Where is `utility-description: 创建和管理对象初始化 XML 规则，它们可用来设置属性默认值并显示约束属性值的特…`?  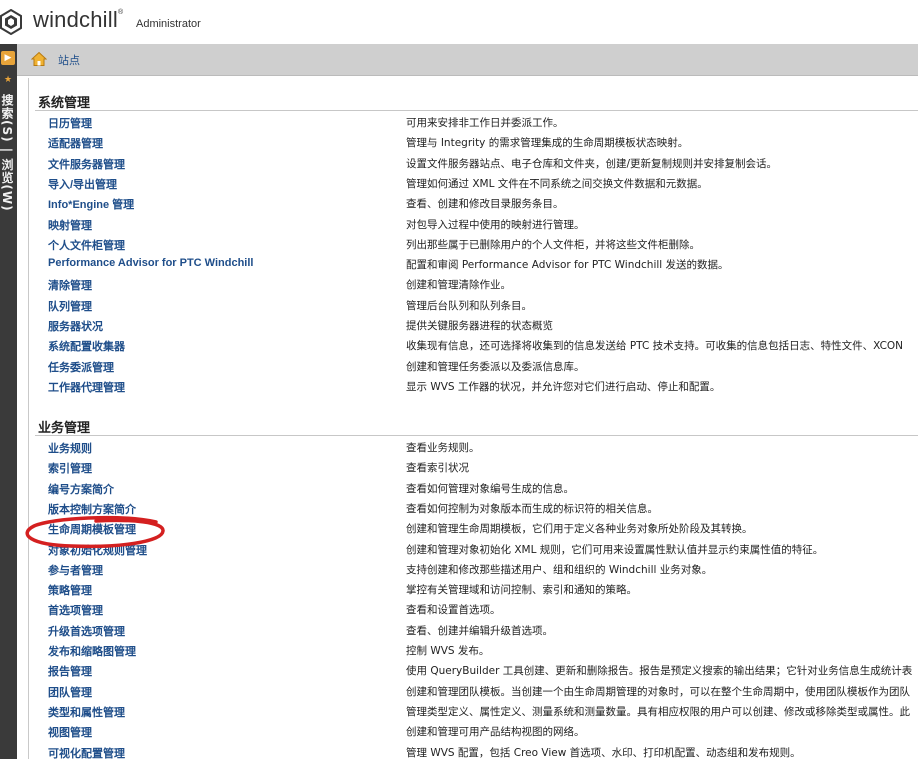
utility-description: 创建和管理对象初始化 XML 规则，它们可用来设置属性默认值并显示约束属性值的特… is located at coordinates (615, 549).